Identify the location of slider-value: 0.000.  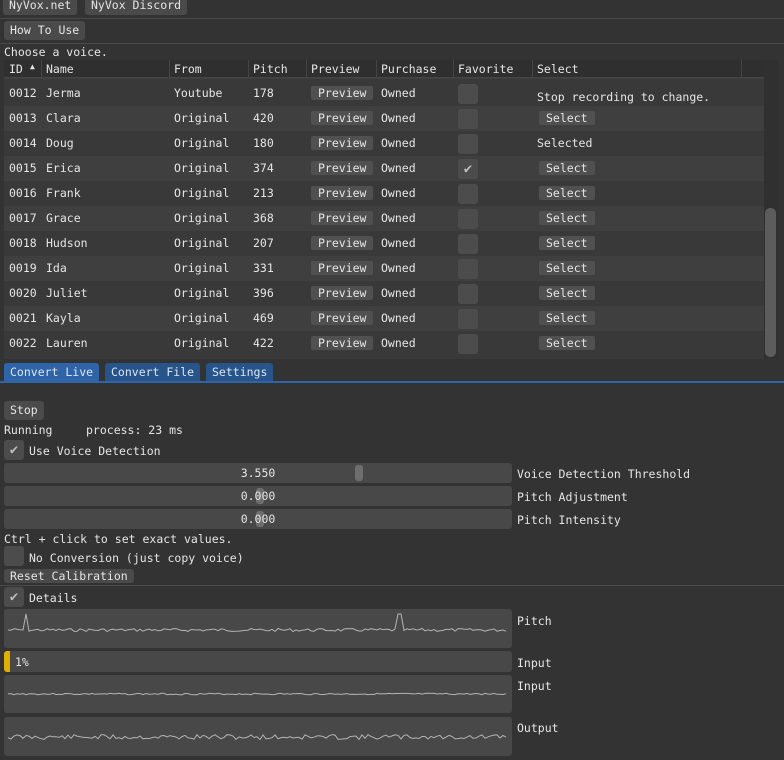
(258, 519).